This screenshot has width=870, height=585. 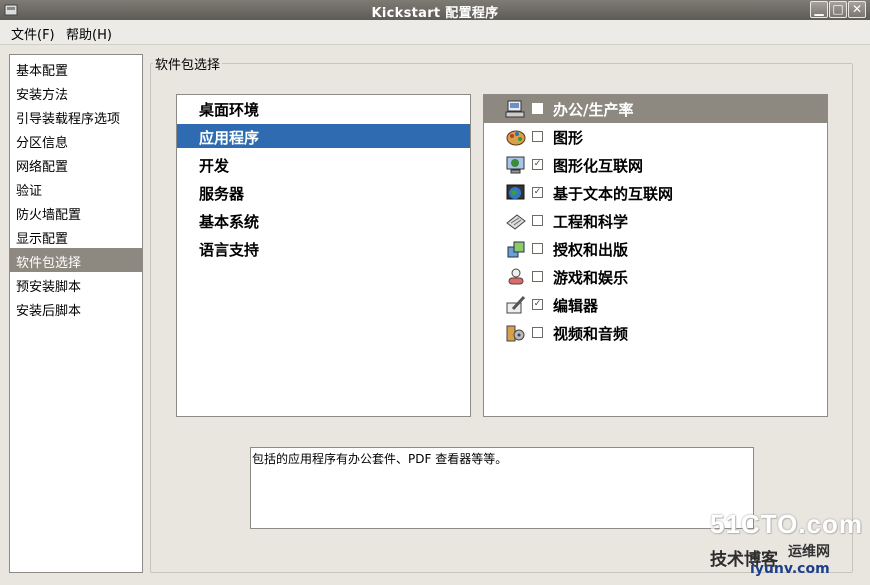 What do you see at coordinates (516, 249) in the screenshot?
I see `publishing-icon` at bounding box center [516, 249].